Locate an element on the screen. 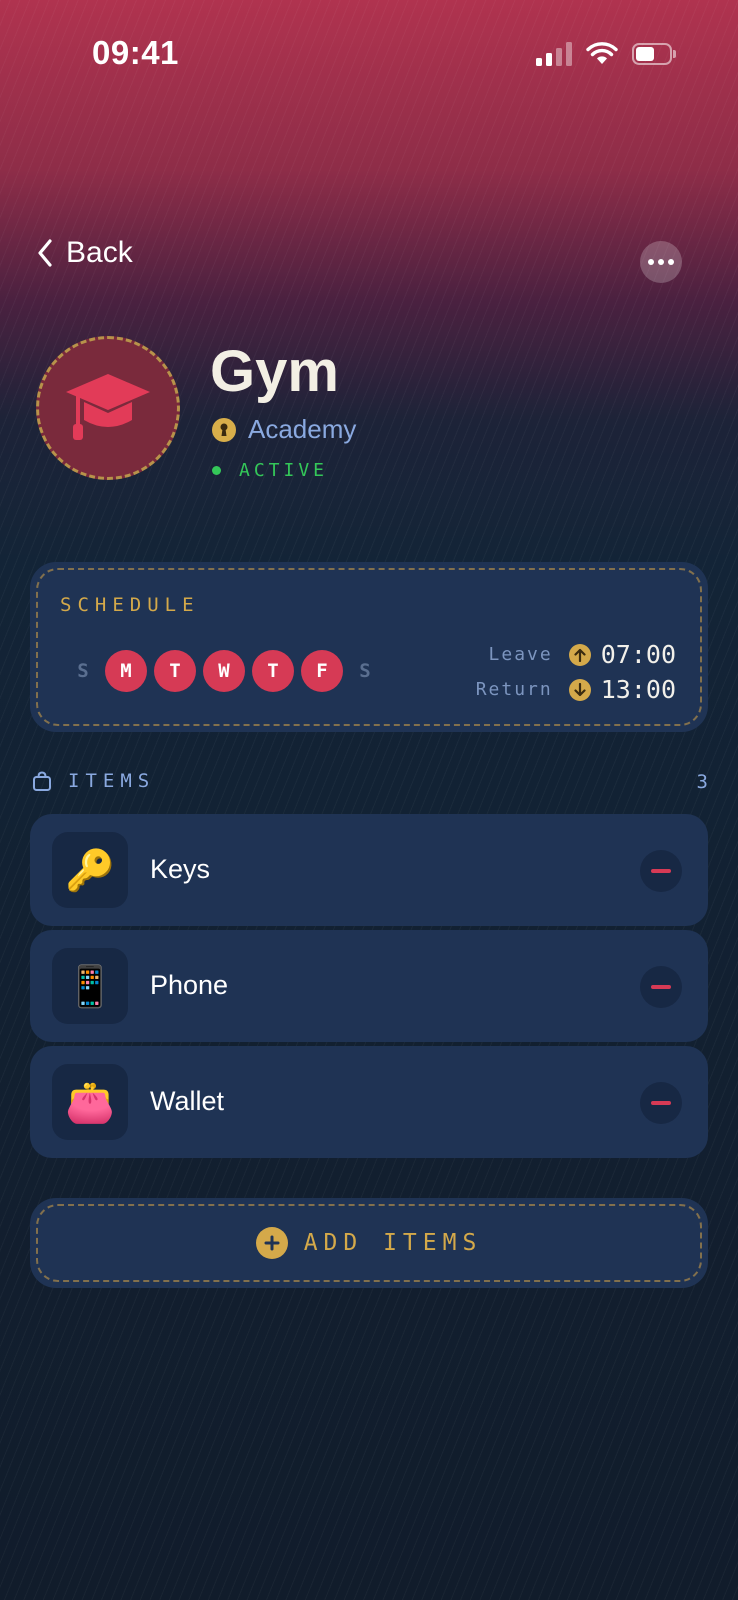  purse-icon: 👛 is located at coordinates (90, 1102).